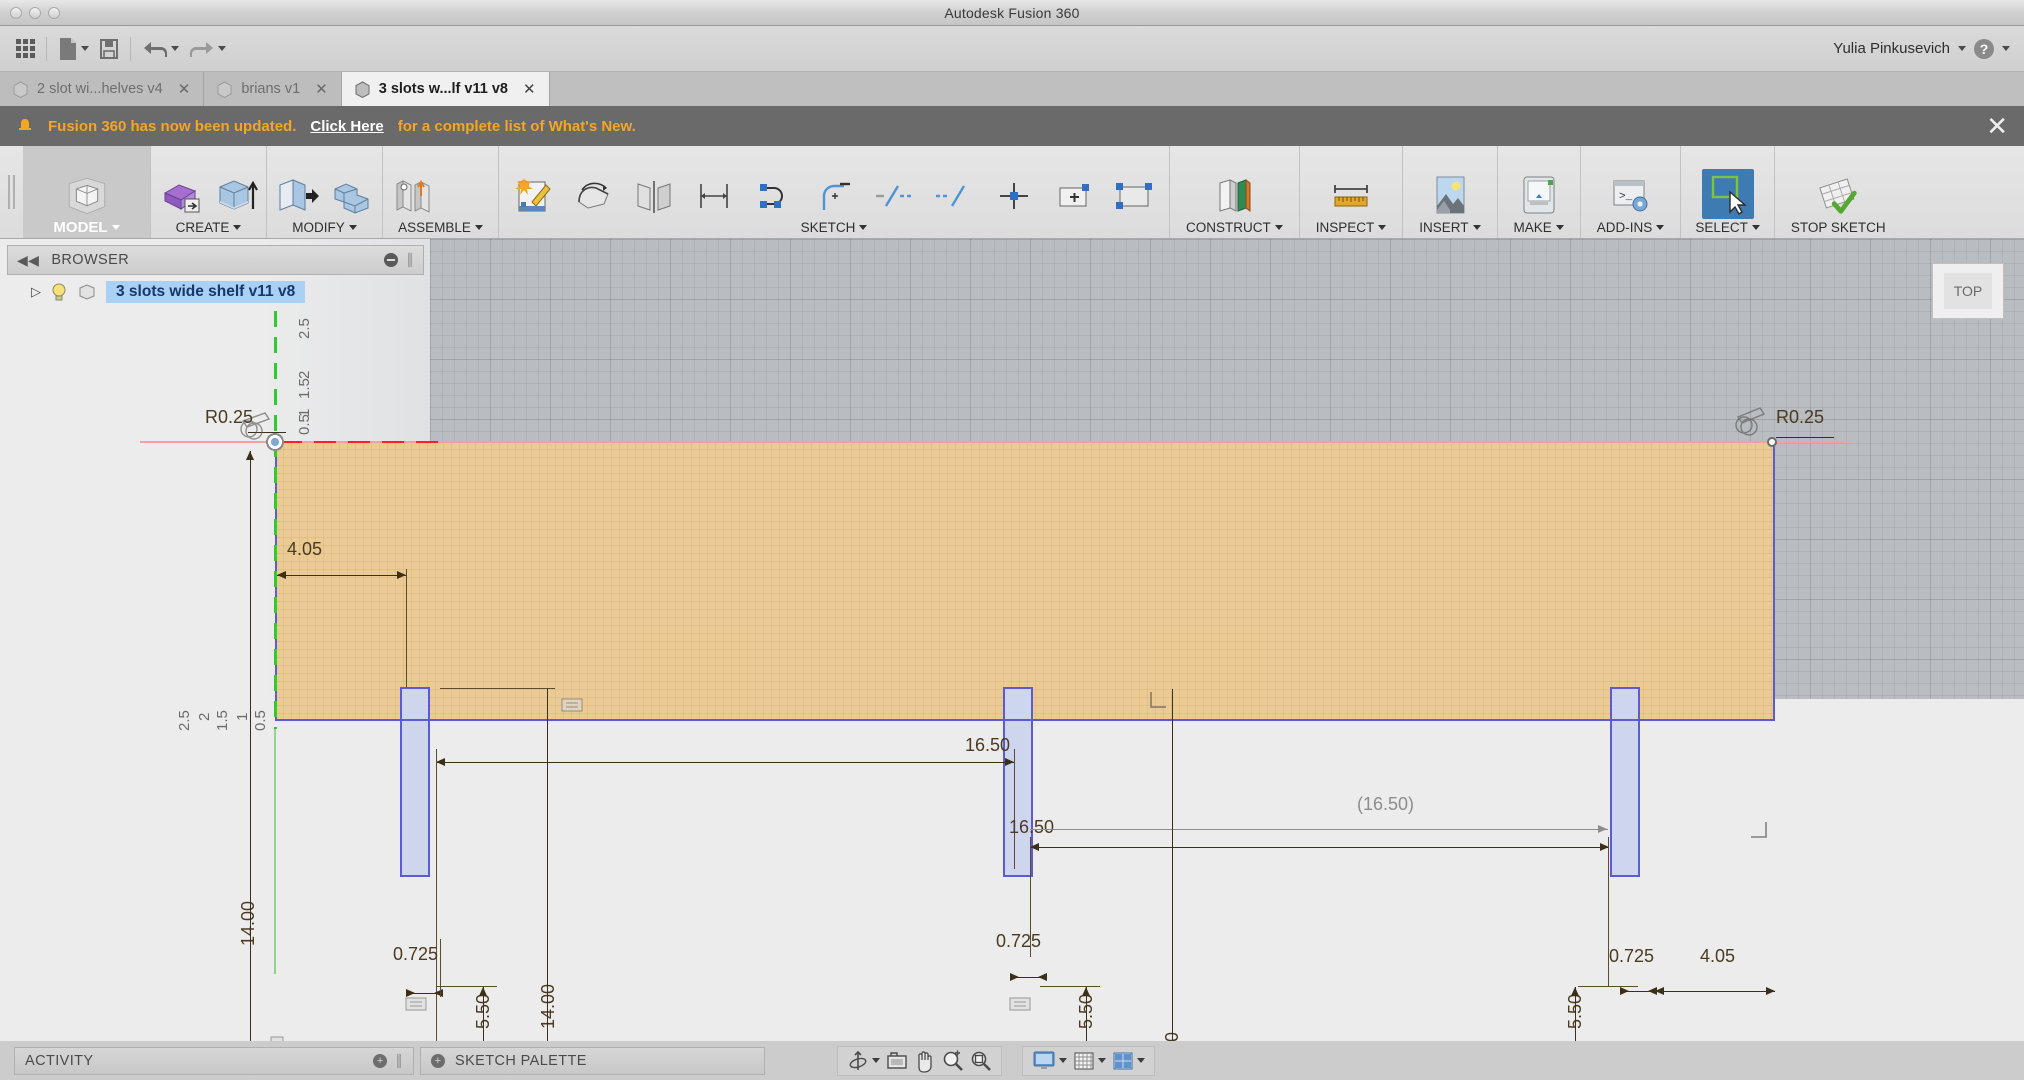 The width and height of the screenshot is (2024, 1080). What do you see at coordinates (774, 196) in the screenshot?
I see `fillet-icon` at bounding box center [774, 196].